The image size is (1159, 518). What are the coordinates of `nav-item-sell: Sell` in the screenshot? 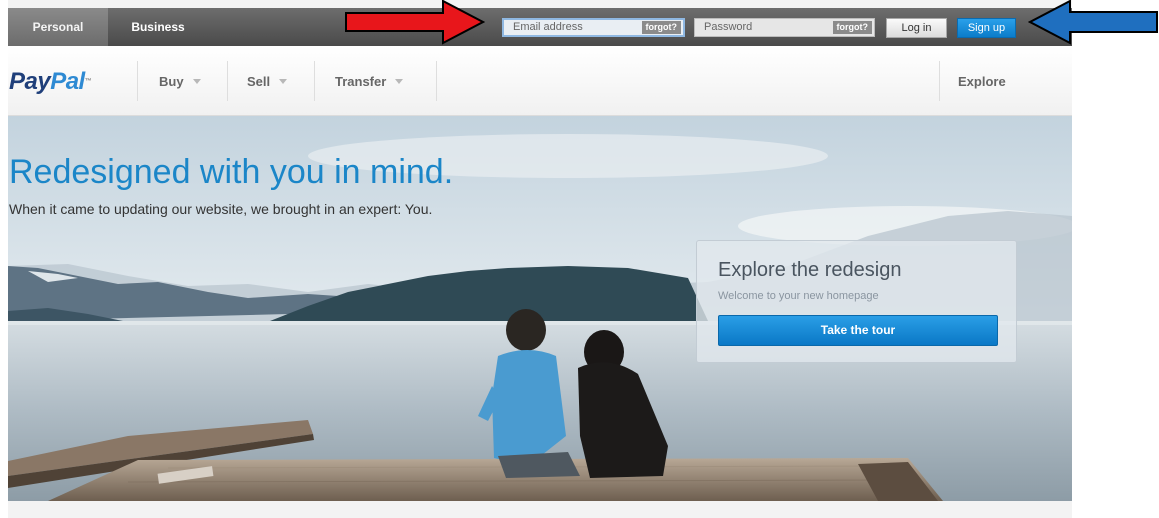 It's located at (267, 81).